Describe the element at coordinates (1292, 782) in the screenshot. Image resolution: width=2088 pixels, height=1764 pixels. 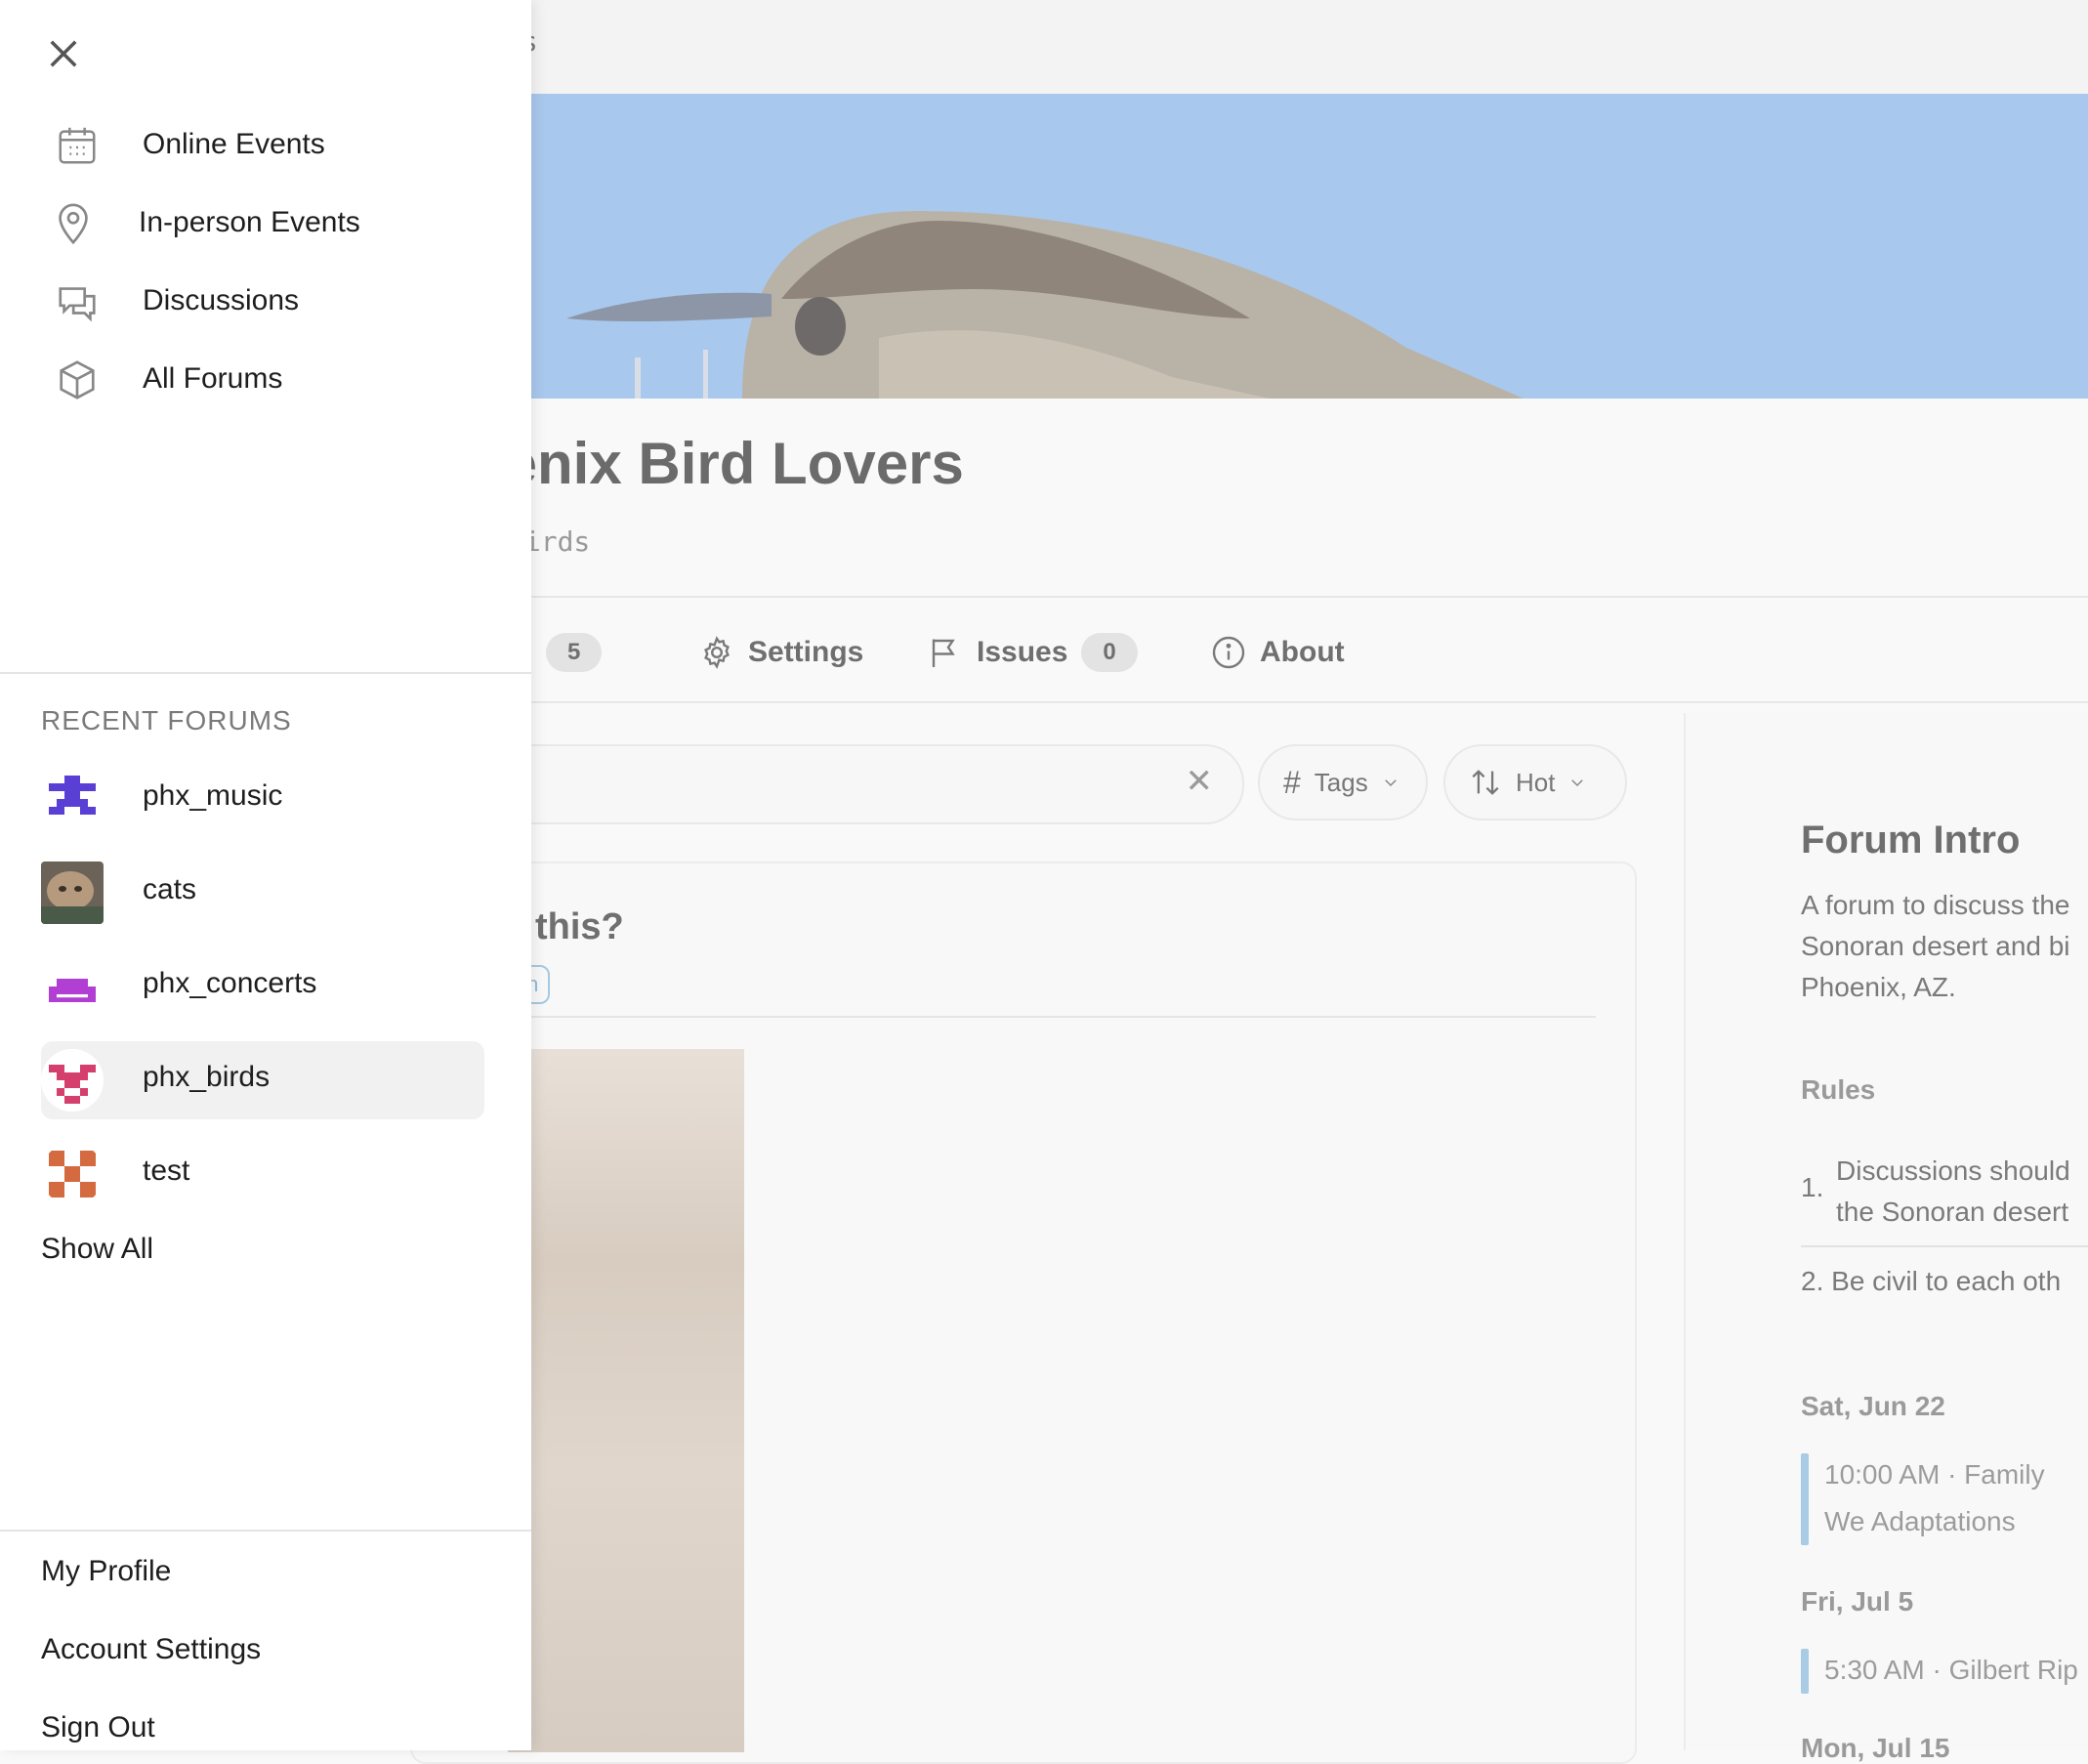
I see `hash-icon: #` at that location.